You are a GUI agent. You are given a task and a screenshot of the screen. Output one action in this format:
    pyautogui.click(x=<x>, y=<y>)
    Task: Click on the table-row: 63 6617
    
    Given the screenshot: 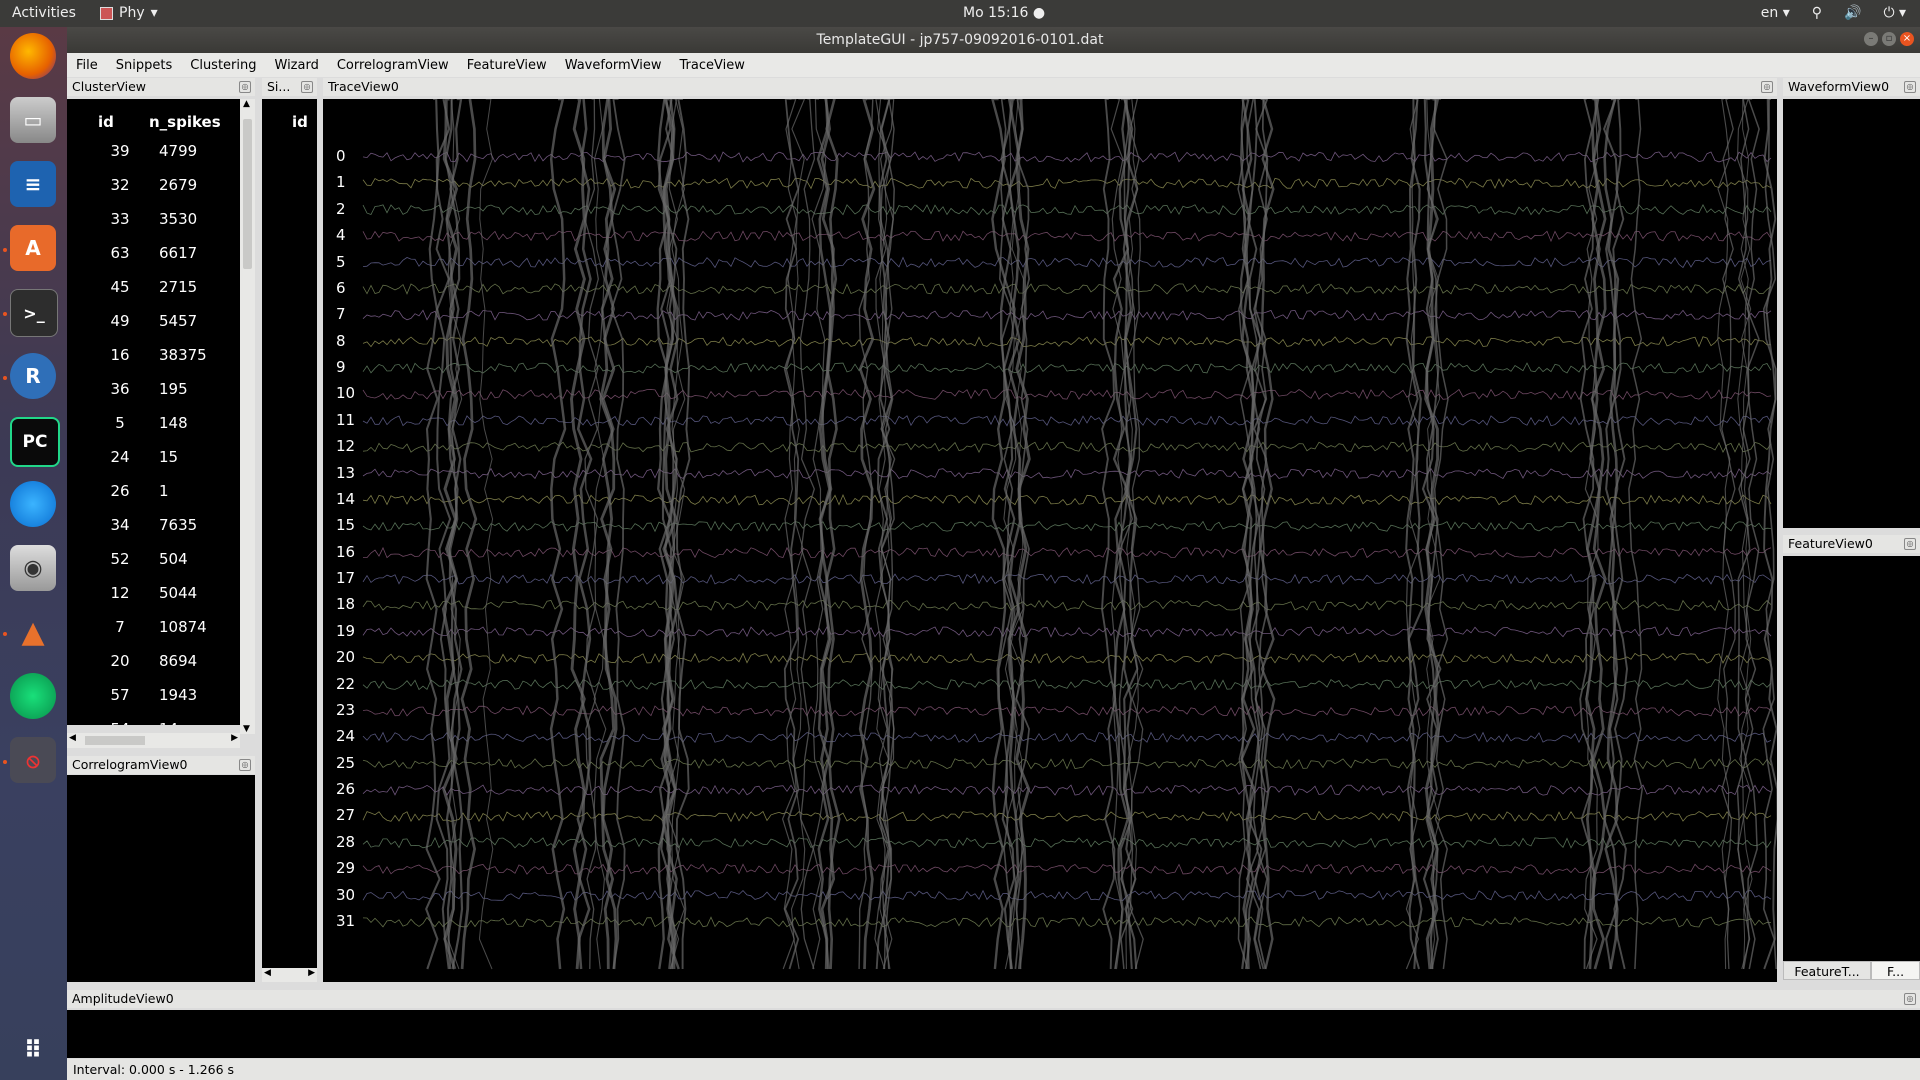 What is the action you would take?
    pyautogui.click(x=153, y=261)
    